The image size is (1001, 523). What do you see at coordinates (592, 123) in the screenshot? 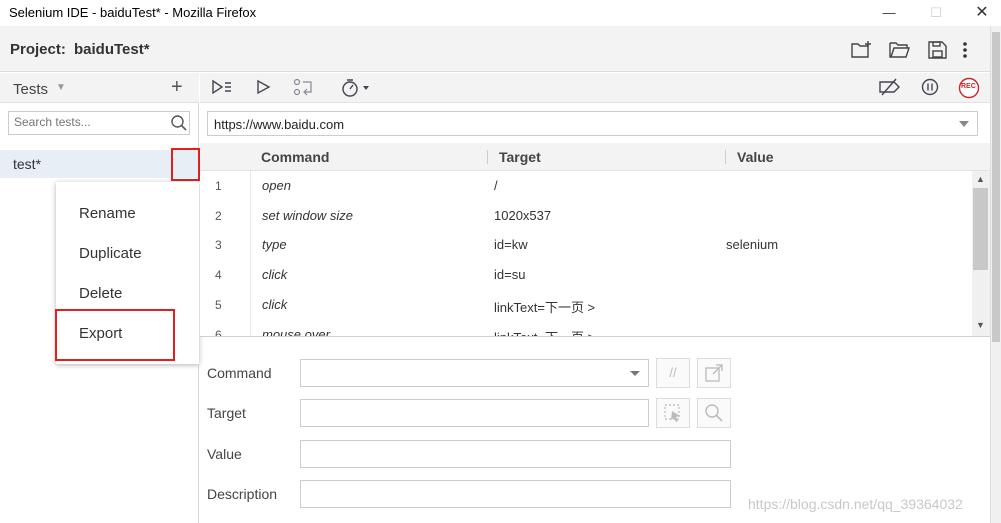
I see `base-url-combobox: https://www.baidu.com` at bounding box center [592, 123].